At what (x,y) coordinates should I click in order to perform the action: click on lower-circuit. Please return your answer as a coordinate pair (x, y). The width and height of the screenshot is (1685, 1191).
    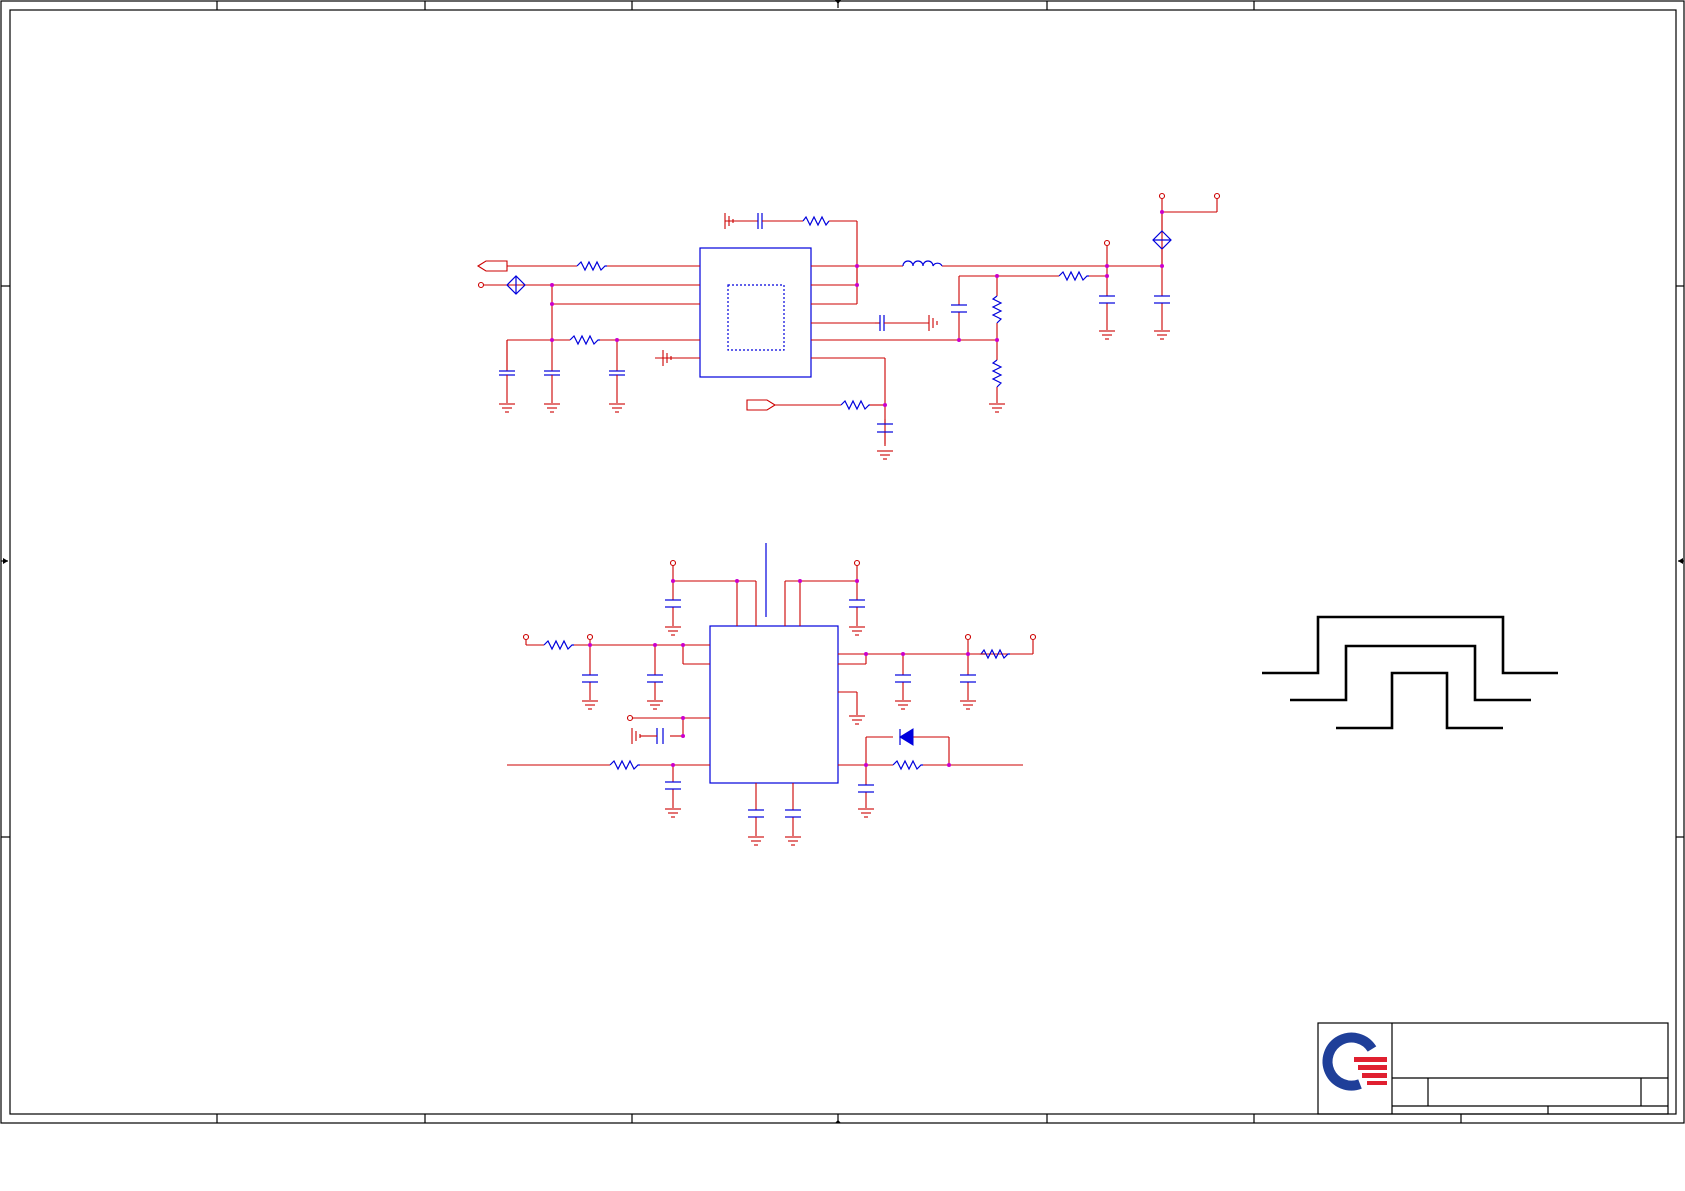
    Looking at the image, I should click on (772, 694).